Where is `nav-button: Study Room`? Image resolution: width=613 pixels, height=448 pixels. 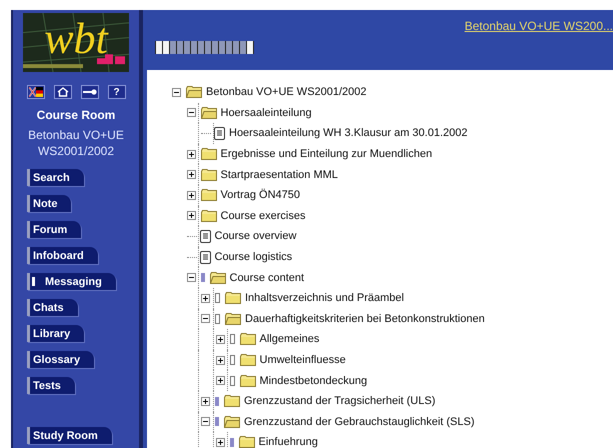
nav-button: Study Room is located at coordinates (69, 435).